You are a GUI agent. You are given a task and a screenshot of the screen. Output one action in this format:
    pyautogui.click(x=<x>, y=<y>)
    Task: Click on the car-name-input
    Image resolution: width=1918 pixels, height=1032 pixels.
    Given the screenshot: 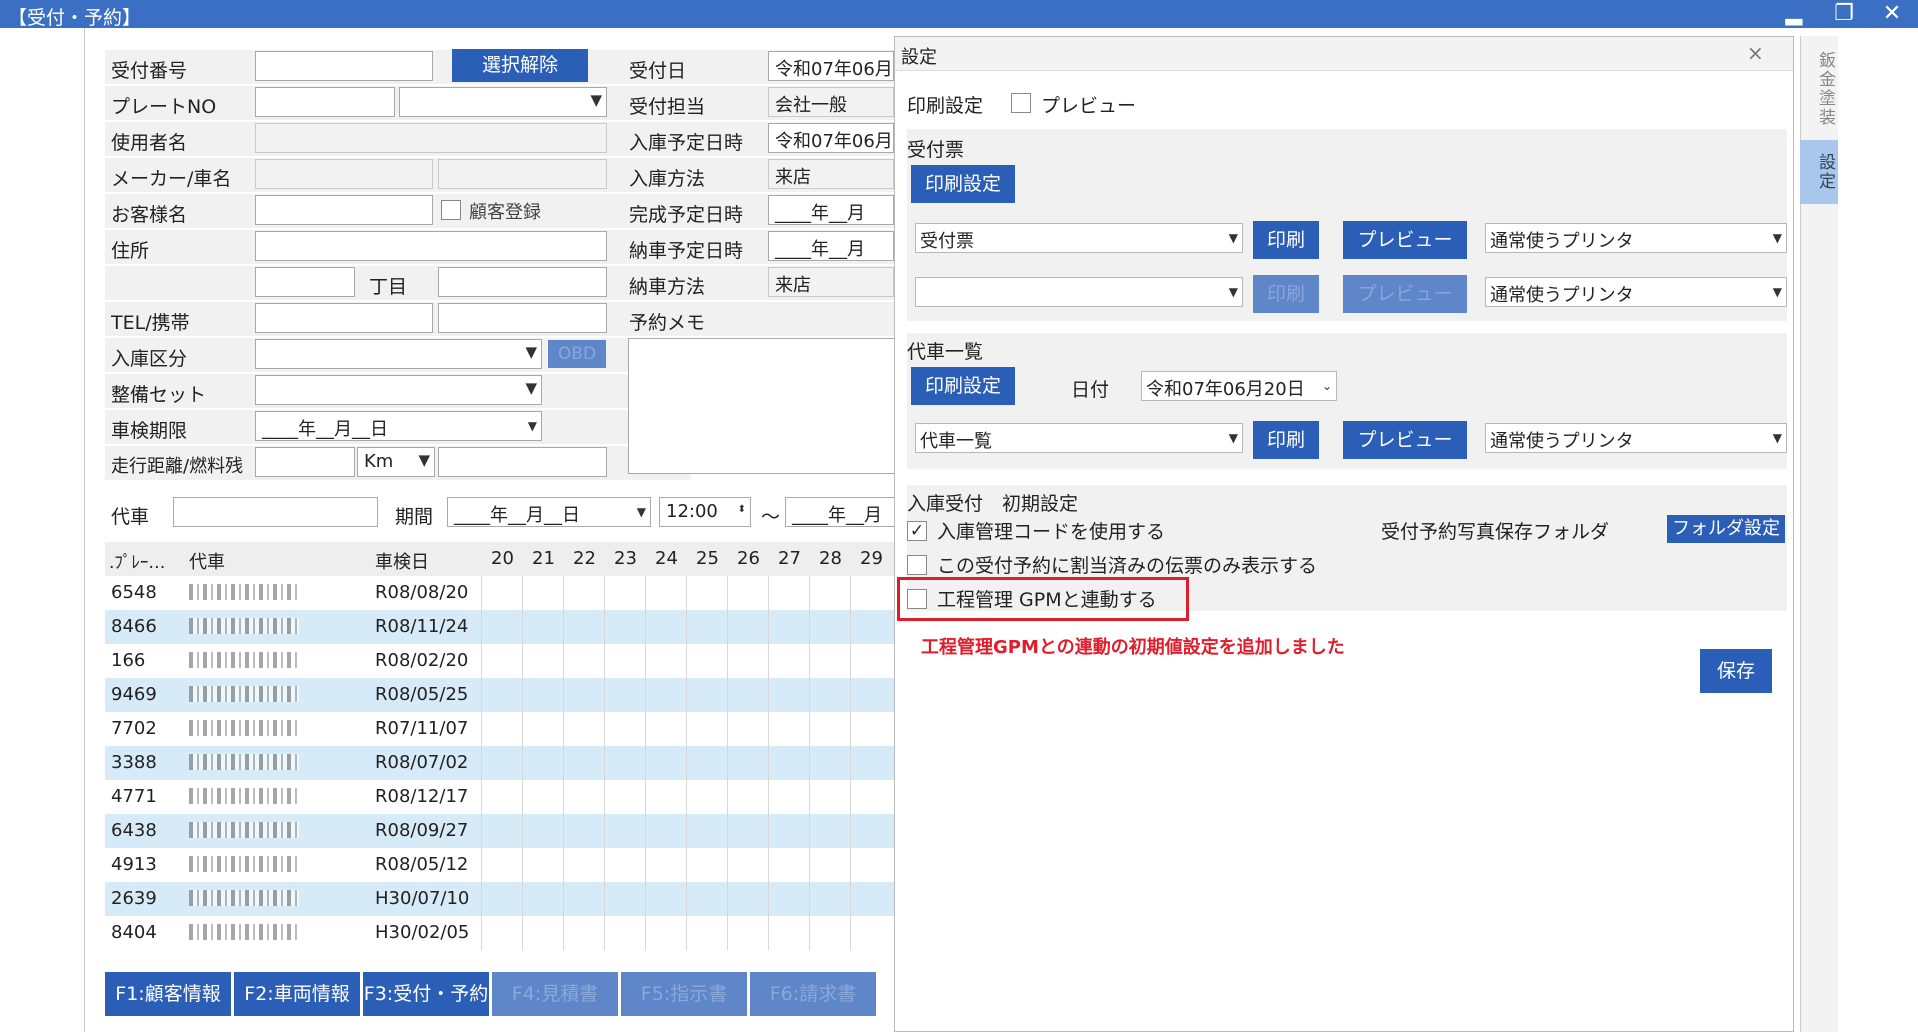 What is the action you would take?
    pyautogui.click(x=522, y=174)
    